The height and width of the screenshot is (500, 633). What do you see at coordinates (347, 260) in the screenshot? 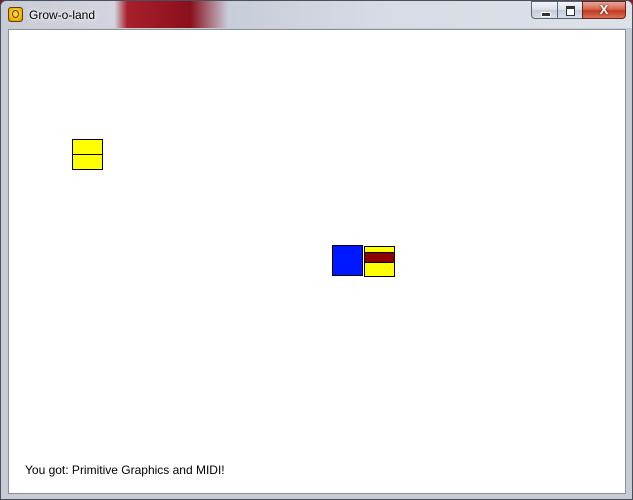
I see `blue-block` at bounding box center [347, 260].